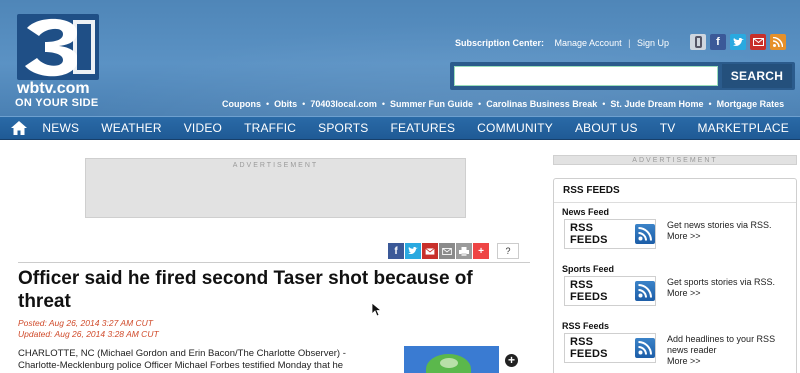  Describe the element at coordinates (721, 344) in the screenshot. I see `feed-description-text: Add headlines to your RSS news reader` at that location.